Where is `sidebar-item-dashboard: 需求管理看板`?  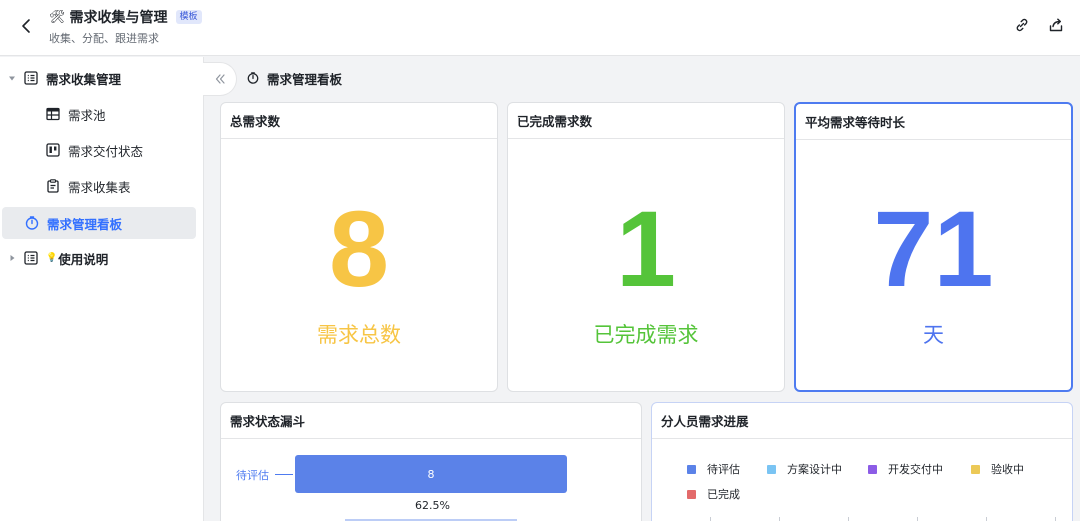
sidebar-item-dashboard: 需求管理看板 is located at coordinates (99, 223).